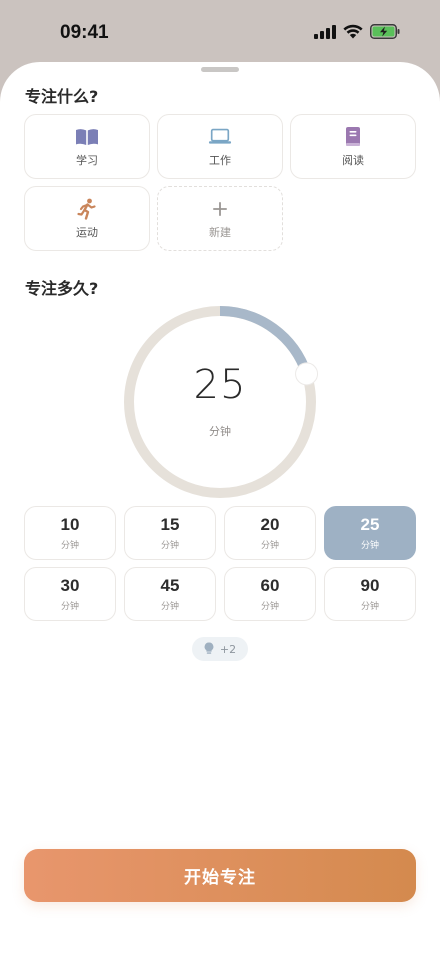  What do you see at coordinates (220, 160) in the screenshot?
I see `category-work-label: 工作` at bounding box center [220, 160].